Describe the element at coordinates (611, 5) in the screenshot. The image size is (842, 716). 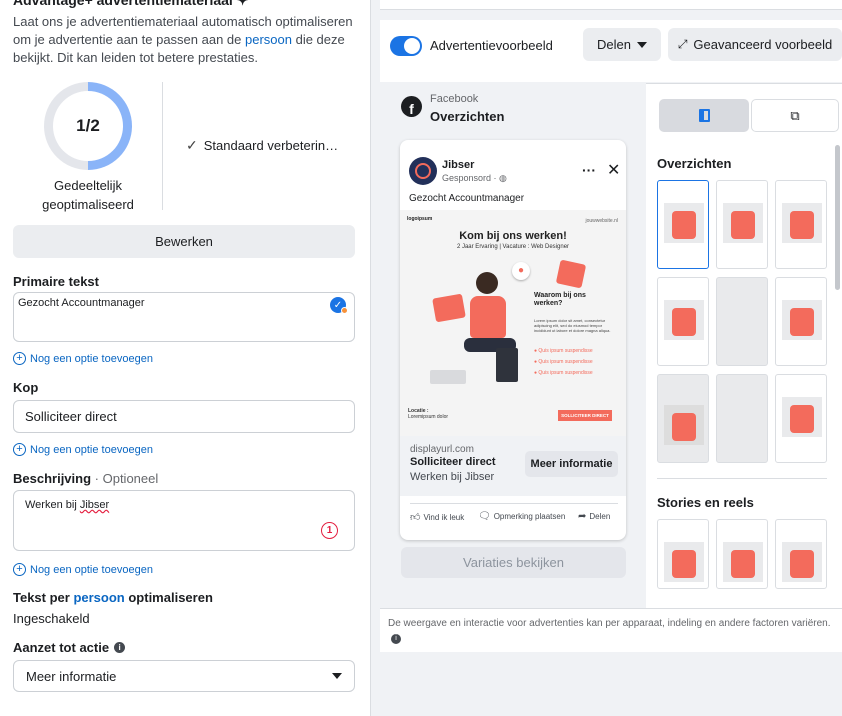
I see `top-strip` at that location.